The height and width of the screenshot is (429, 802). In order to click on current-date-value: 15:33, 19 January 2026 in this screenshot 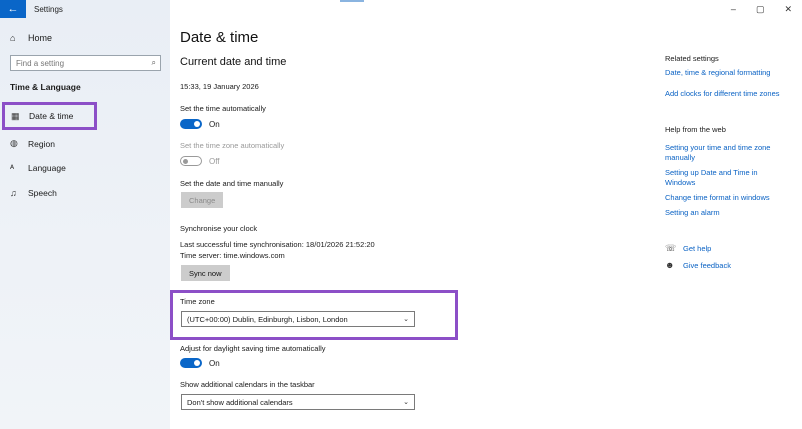, I will do `click(219, 86)`.